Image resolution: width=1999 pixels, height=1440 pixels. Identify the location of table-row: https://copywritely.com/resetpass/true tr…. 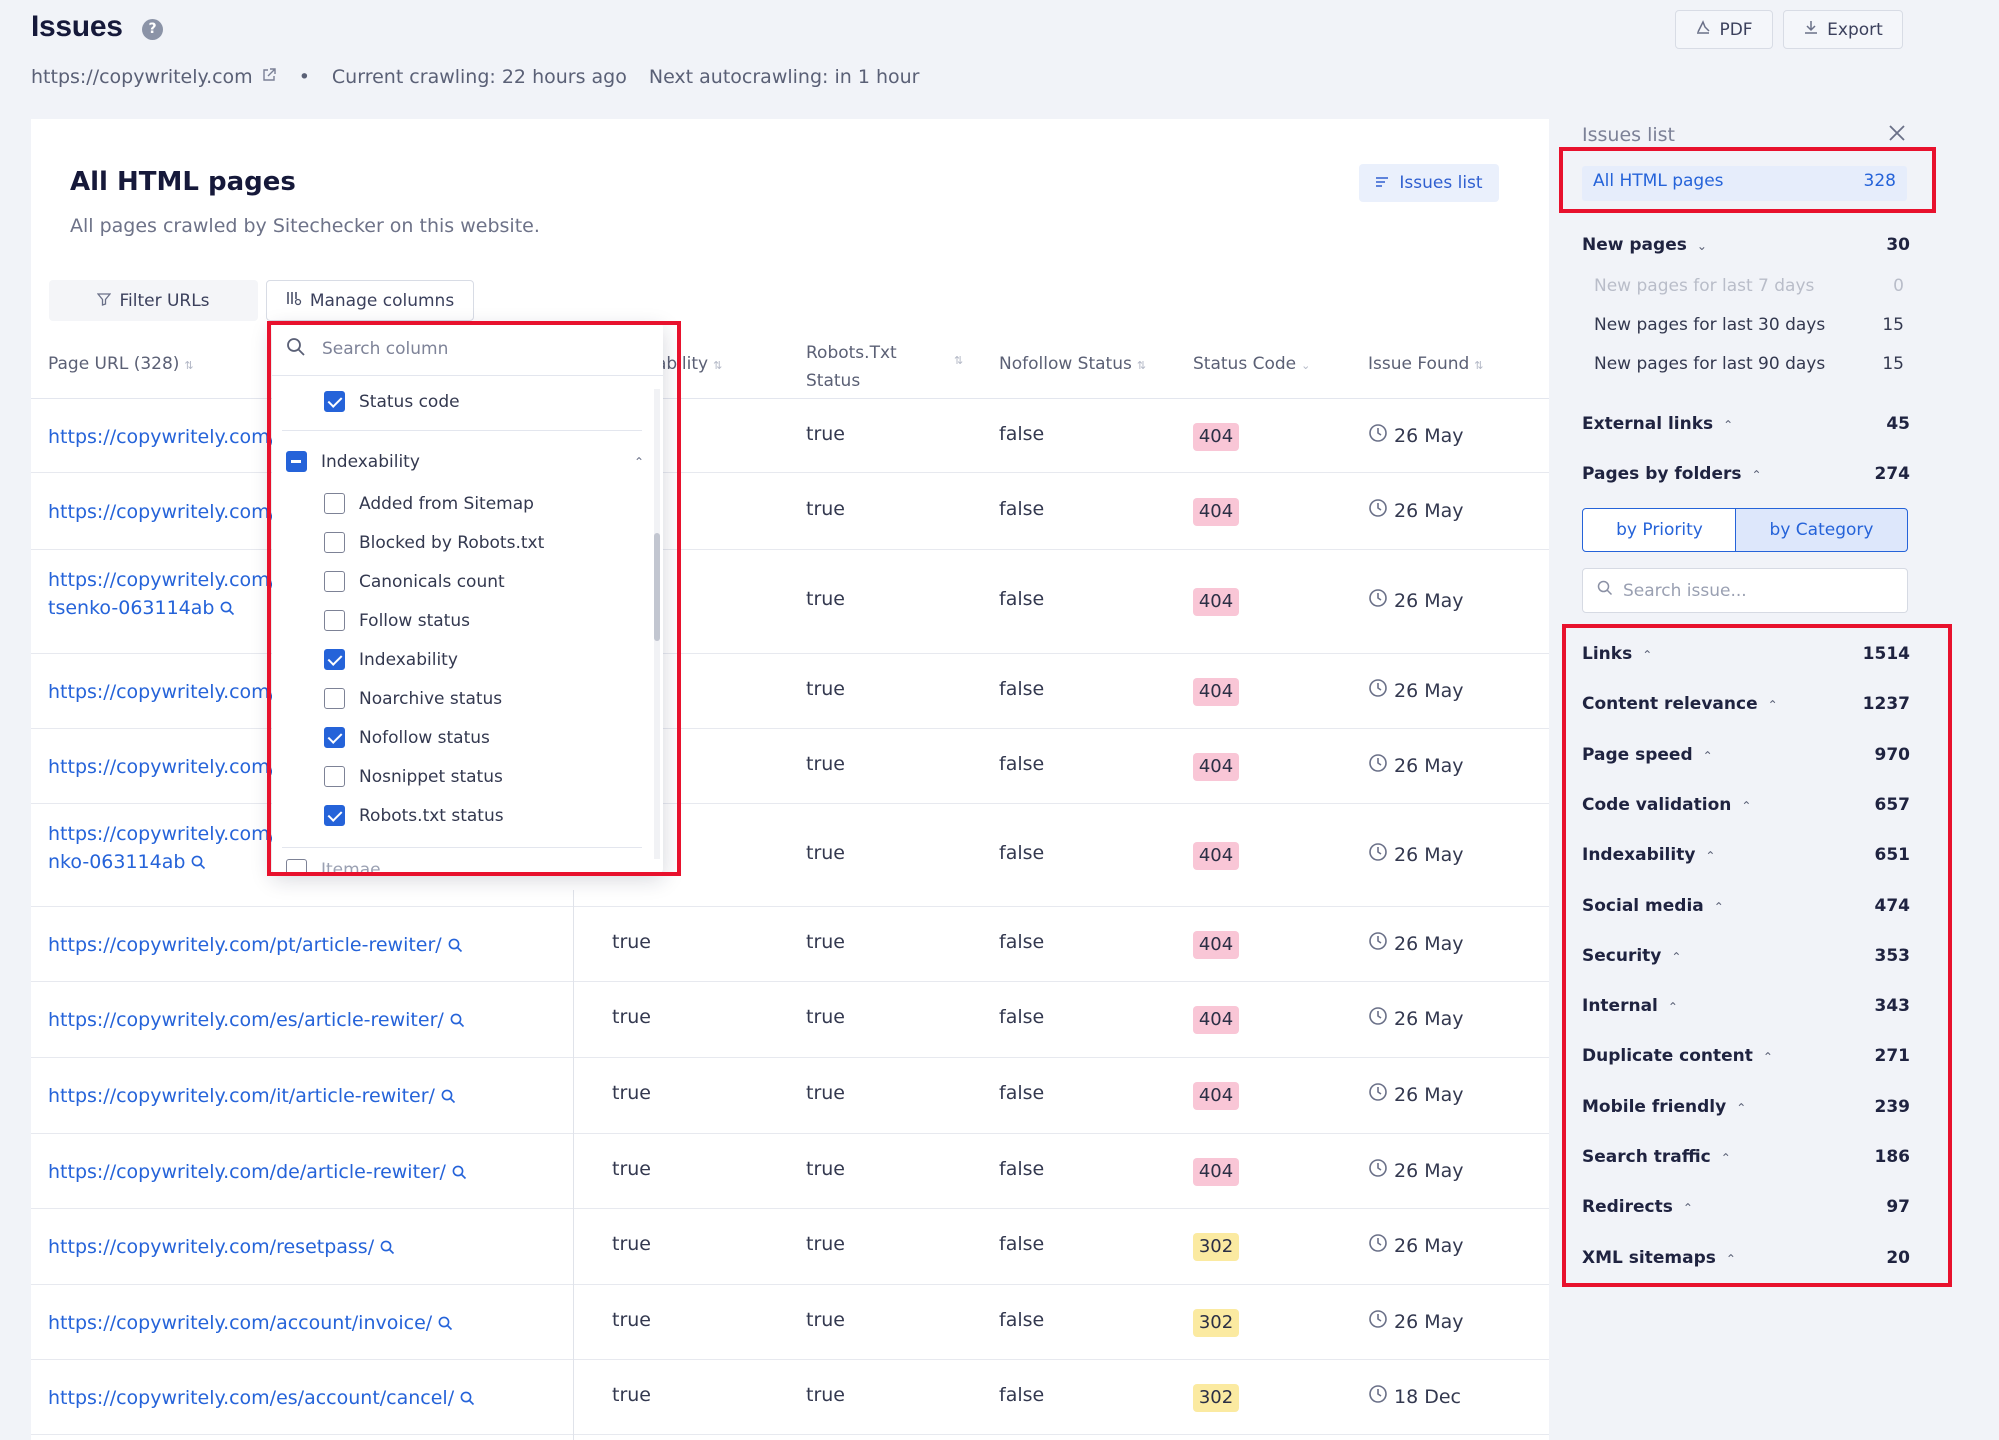
(790, 1247).